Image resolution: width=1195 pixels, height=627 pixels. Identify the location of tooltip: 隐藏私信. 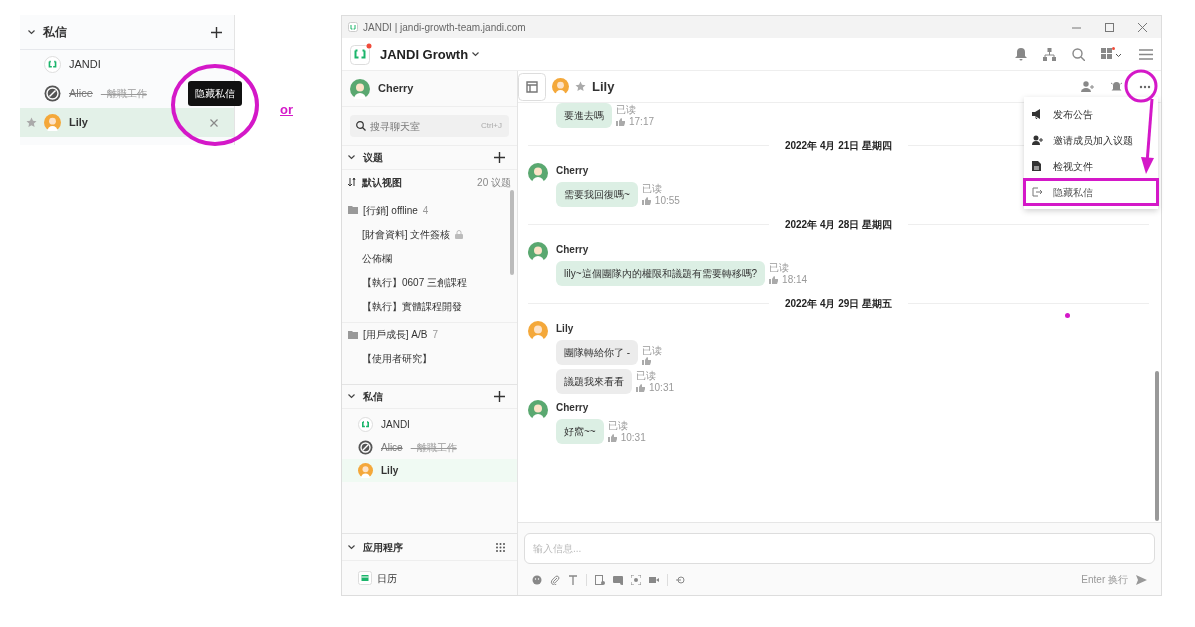
(215, 93).